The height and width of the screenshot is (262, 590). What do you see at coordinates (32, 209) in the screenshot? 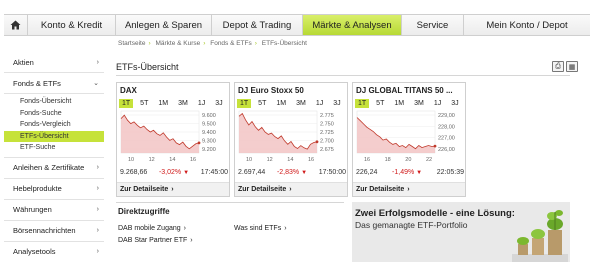
I see `sidebar-item-label: Währungen` at bounding box center [32, 209].